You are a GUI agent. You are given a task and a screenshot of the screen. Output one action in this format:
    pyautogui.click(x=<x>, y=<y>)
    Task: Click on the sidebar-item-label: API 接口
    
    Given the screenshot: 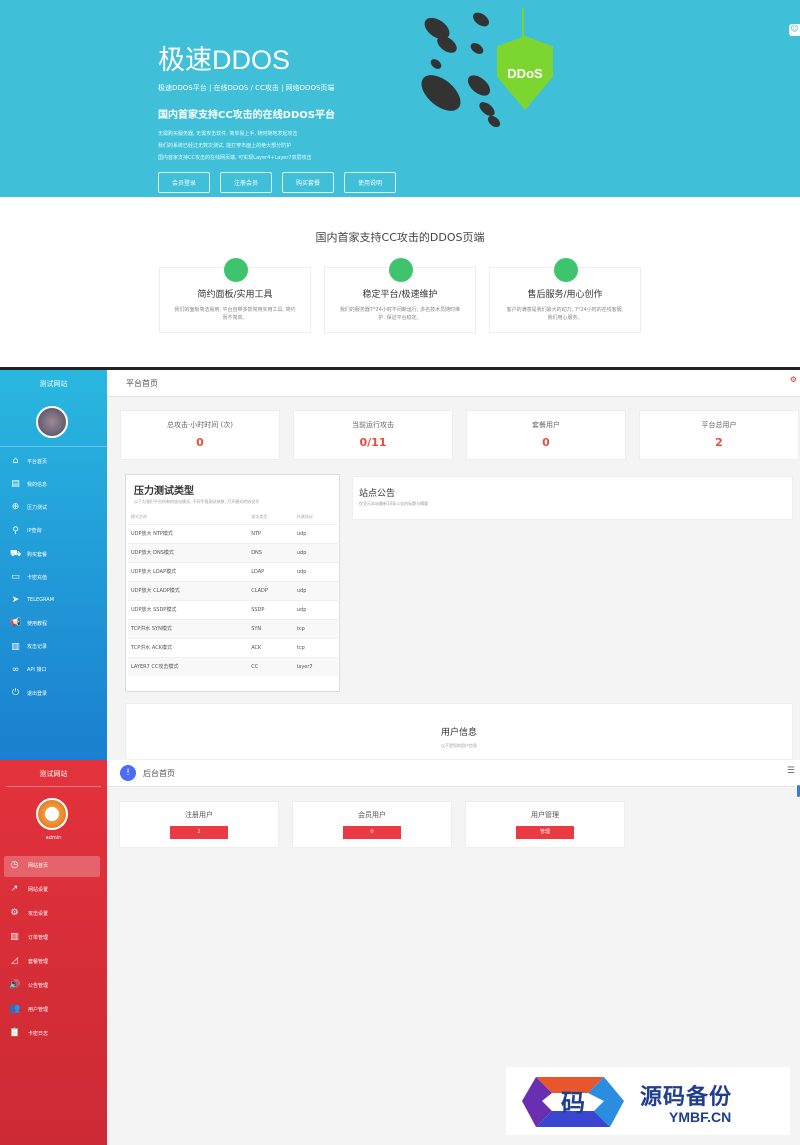 What is the action you would take?
    pyautogui.click(x=37, y=670)
    